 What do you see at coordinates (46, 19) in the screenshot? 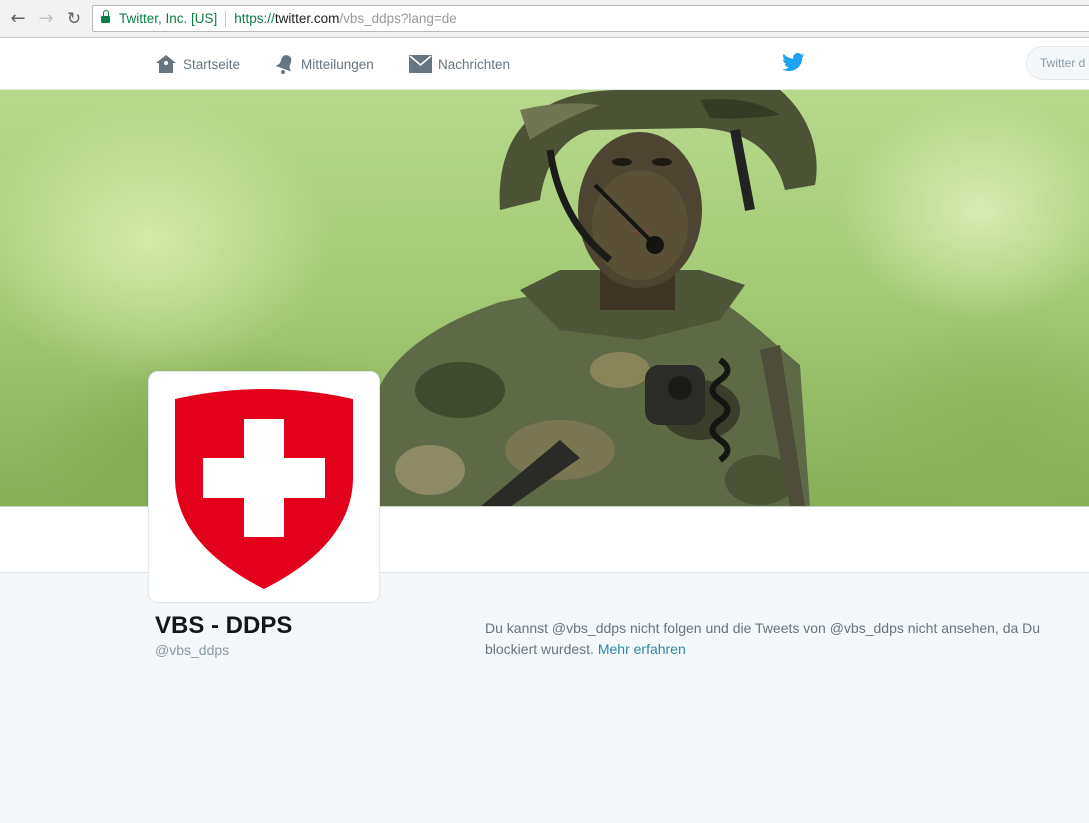
I see `forward-icon: →` at bounding box center [46, 19].